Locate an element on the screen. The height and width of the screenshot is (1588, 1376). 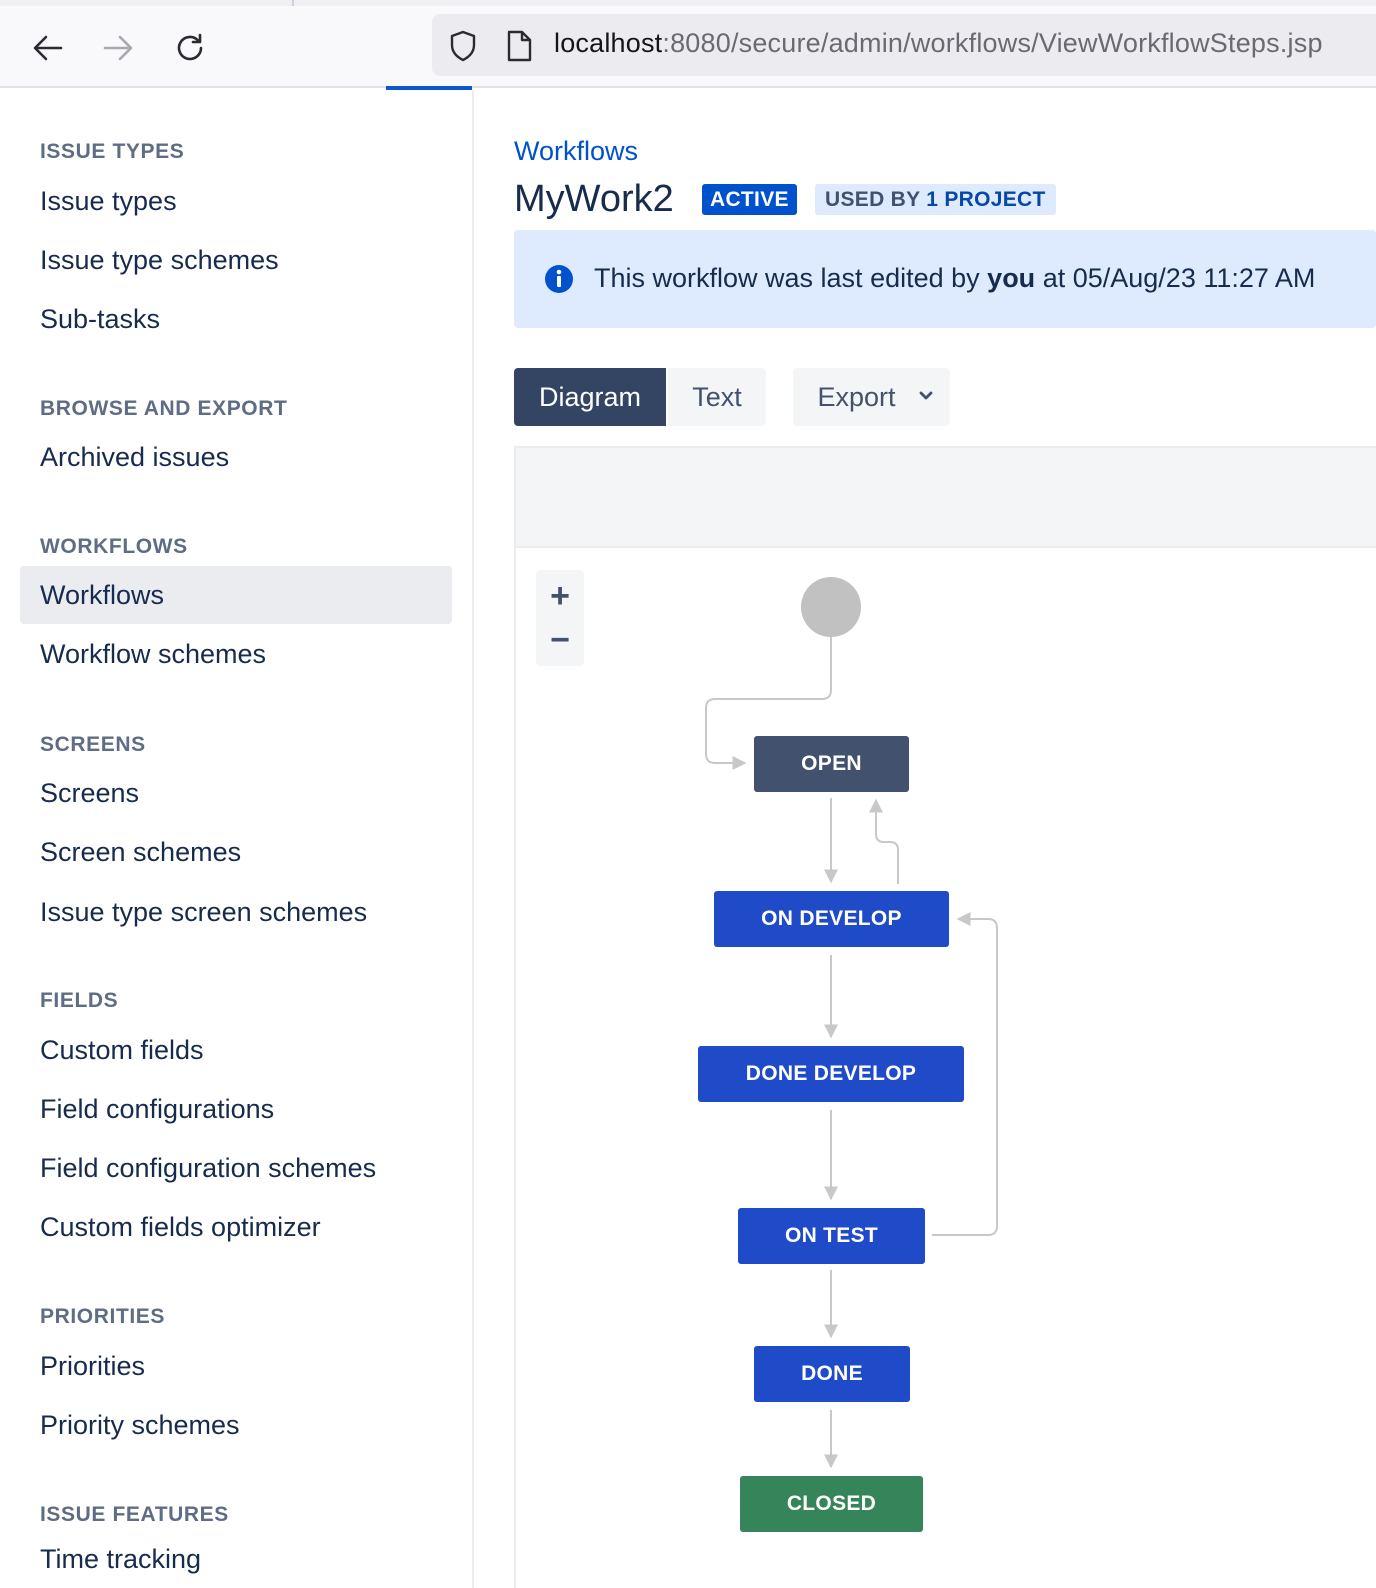
status-node-done-develop: DONE DEVELOP is located at coordinates (831, 1074).